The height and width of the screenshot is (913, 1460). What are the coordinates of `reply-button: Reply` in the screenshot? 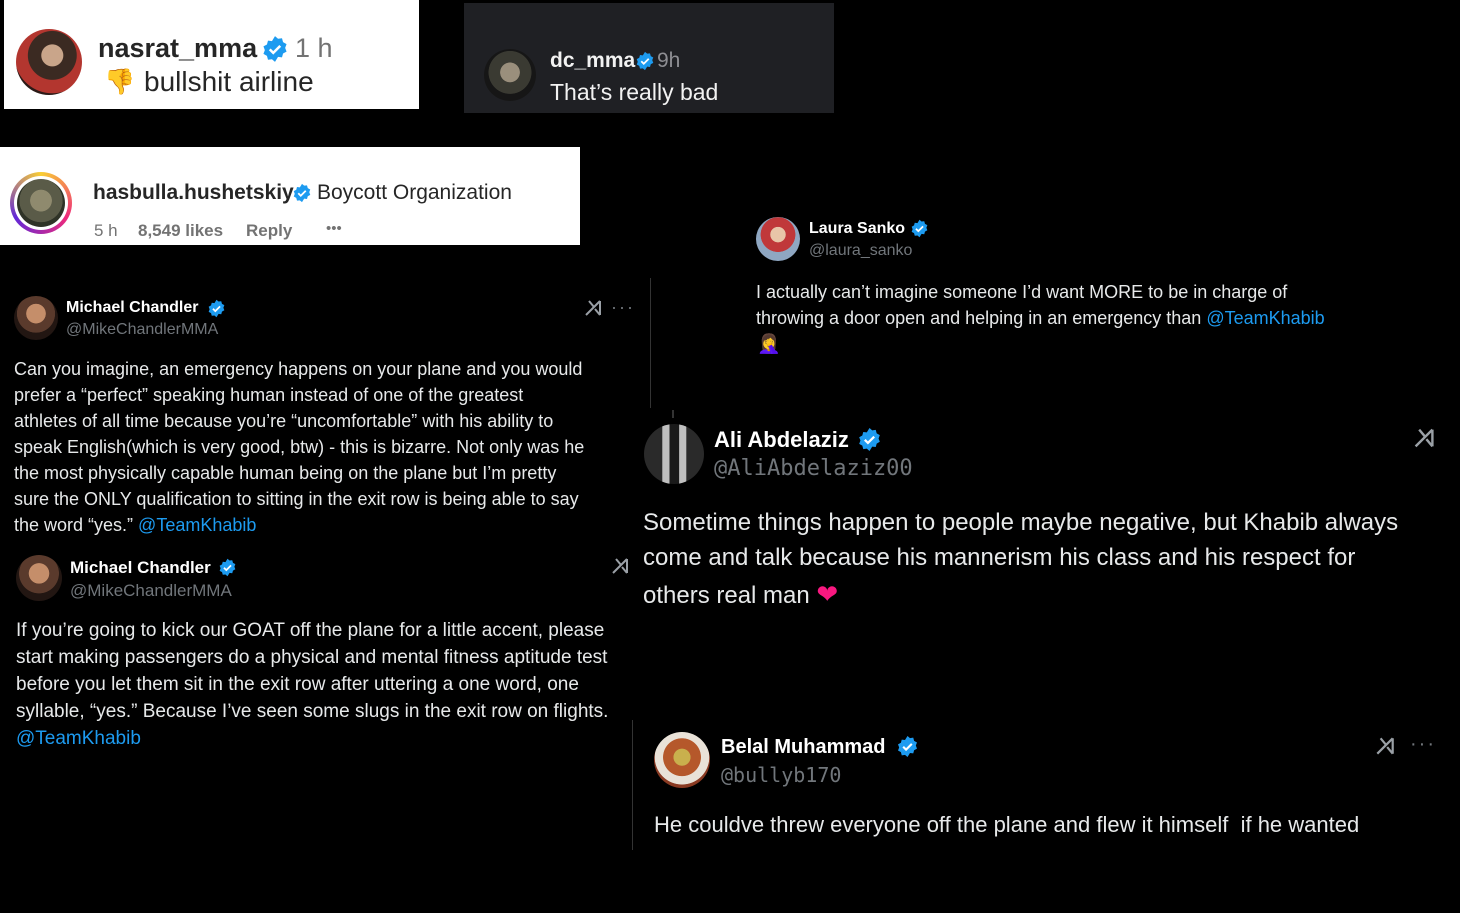 It's located at (269, 231).